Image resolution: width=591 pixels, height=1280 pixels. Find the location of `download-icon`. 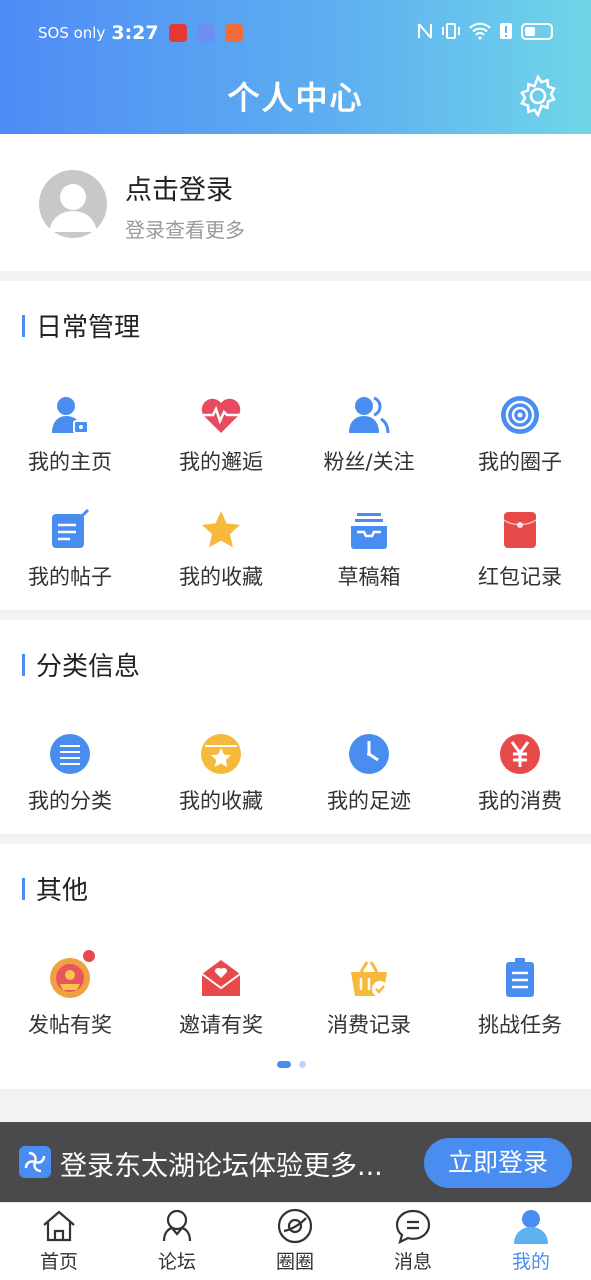

download-icon is located at coordinates (233, 33).